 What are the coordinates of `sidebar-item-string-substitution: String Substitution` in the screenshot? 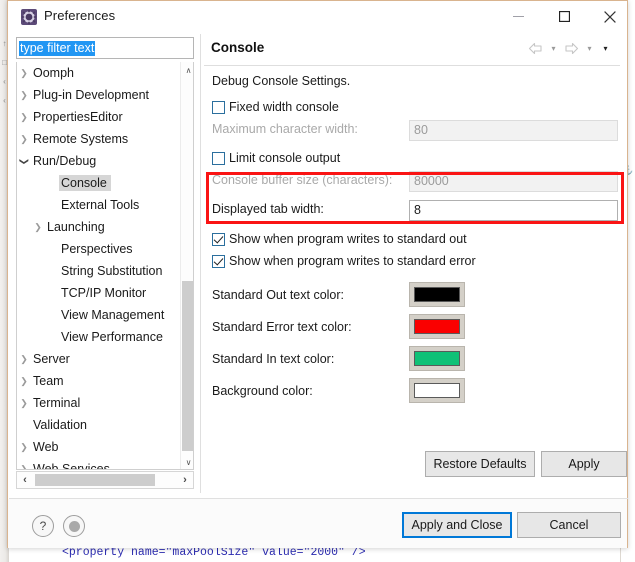 It's located at (105, 271).